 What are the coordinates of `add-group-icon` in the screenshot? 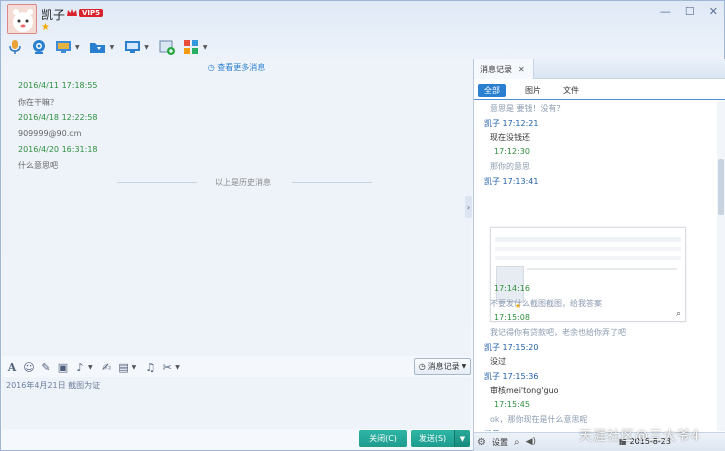 It's located at (167, 47).